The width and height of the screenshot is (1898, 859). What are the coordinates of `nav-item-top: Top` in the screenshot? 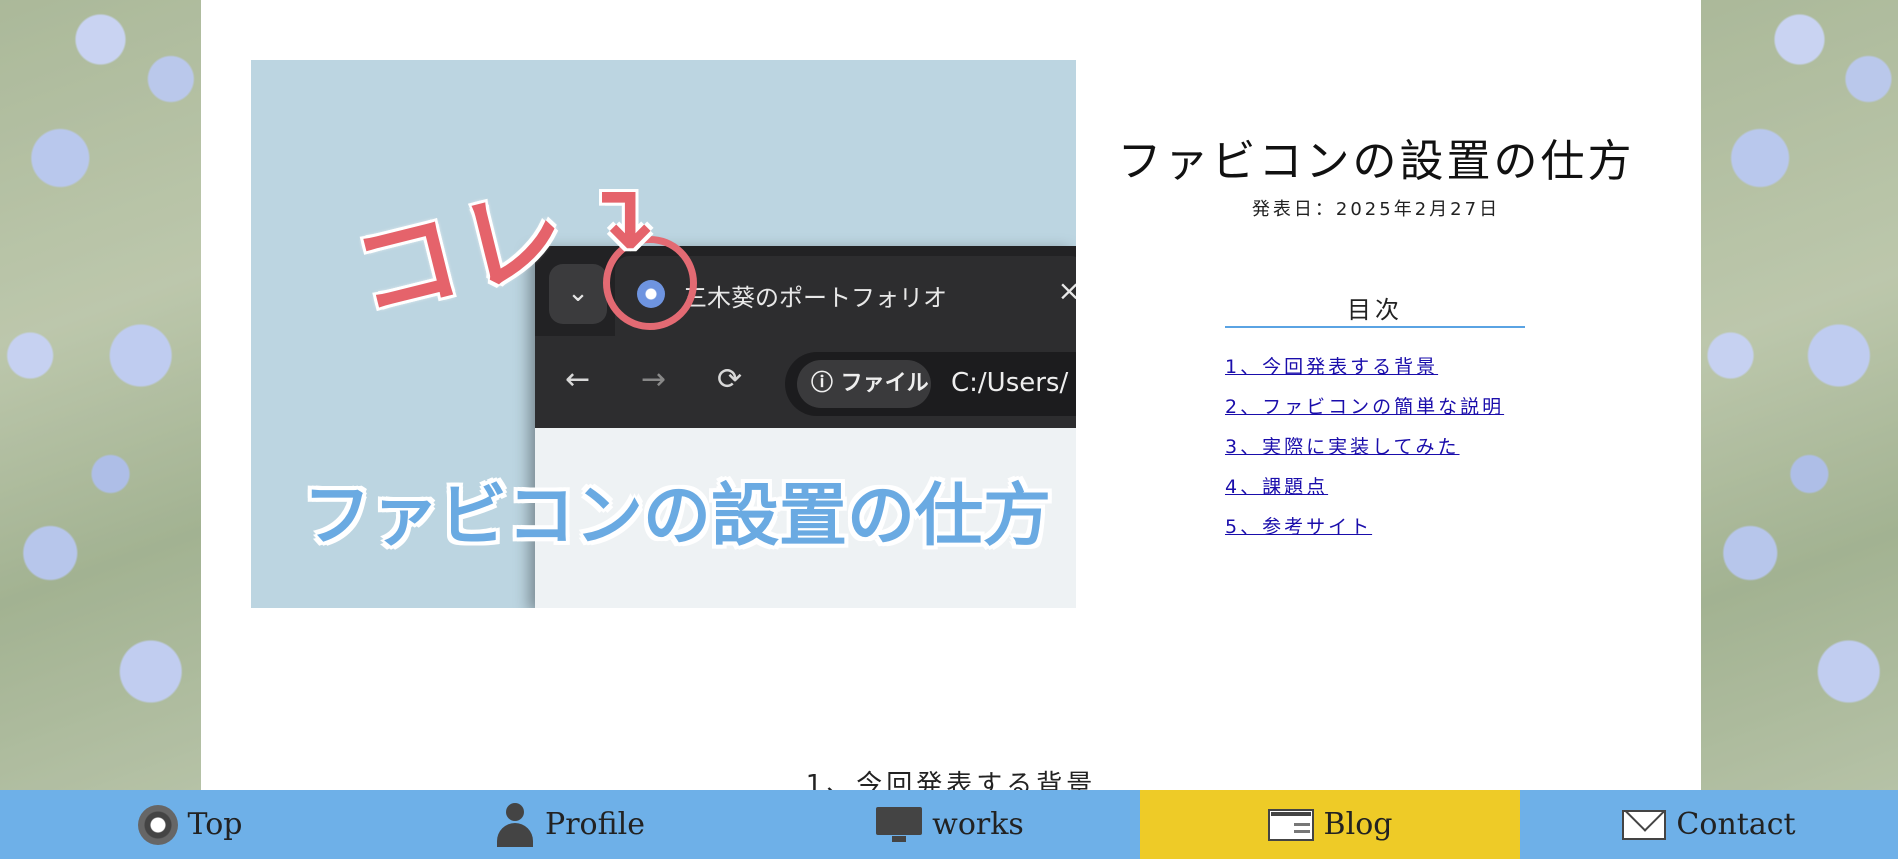 It's located at (190, 824).